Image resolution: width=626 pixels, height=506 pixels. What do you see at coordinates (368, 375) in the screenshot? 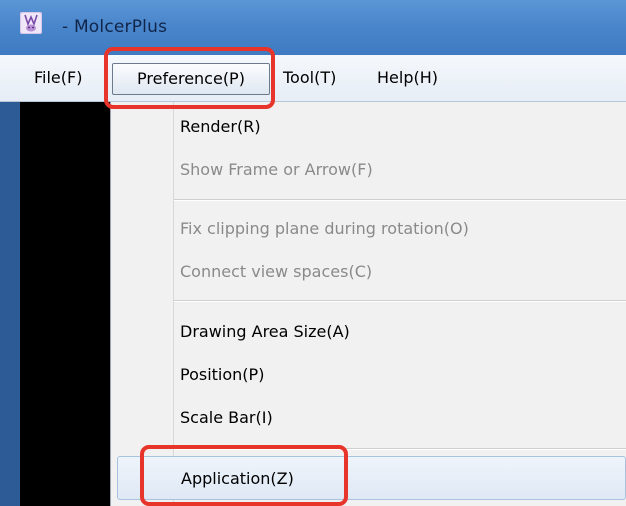
I see `menu-item-position: Position(P)` at bounding box center [368, 375].